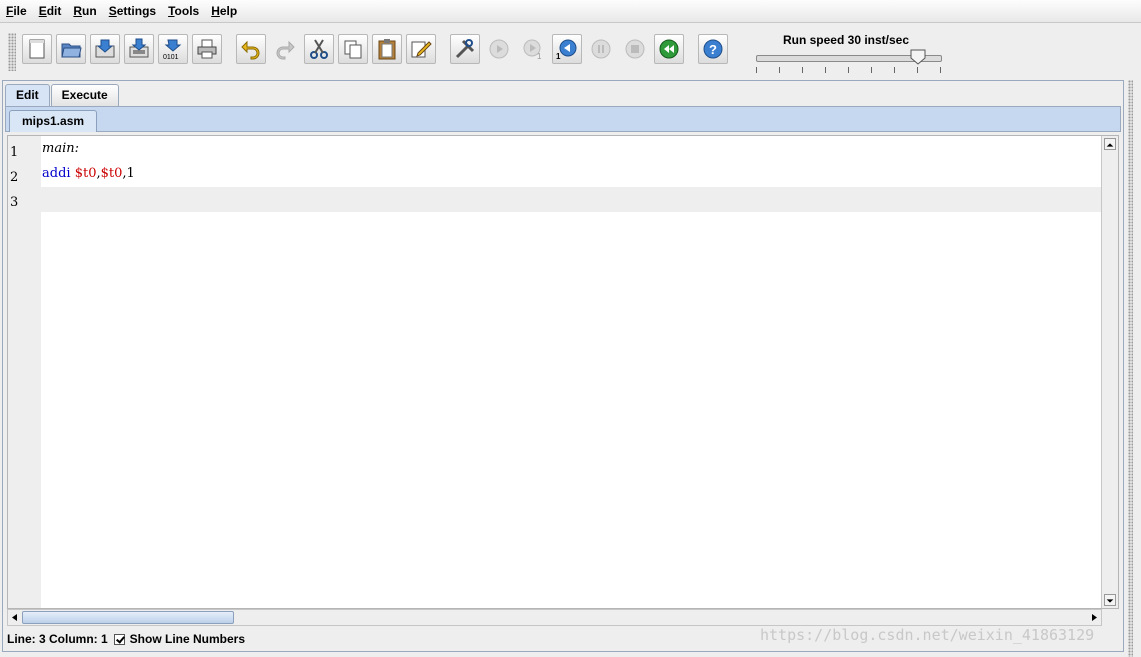 The width and height of the screenshot is (1141, 657). I want to click on run-speed-thumb, so click(918, 57).